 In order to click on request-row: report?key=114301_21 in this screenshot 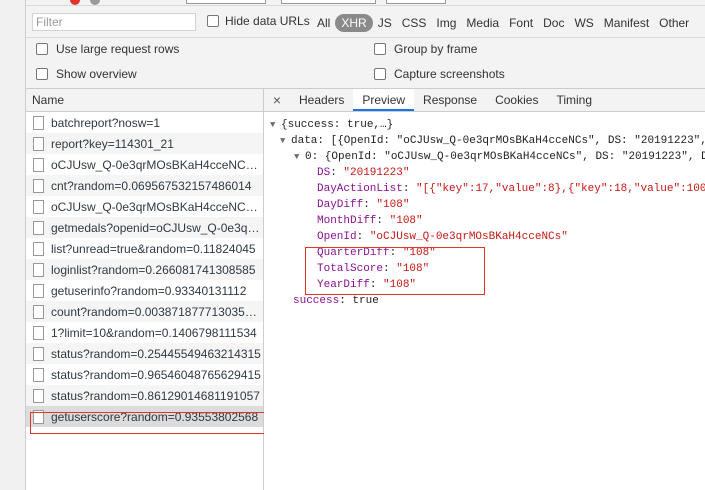, I will do `click(144, 143)`.